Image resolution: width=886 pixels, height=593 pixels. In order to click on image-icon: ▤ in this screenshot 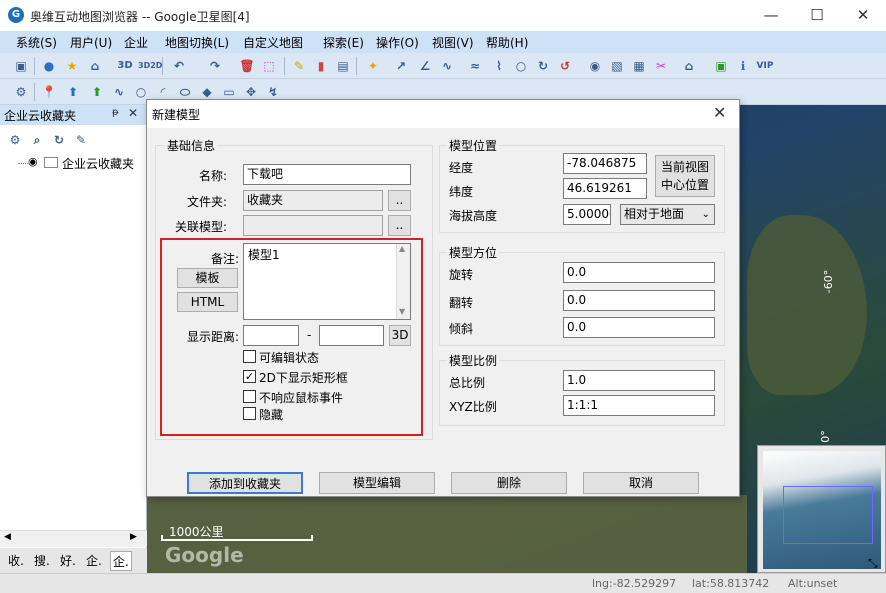, I will do `click(343, 66)`.